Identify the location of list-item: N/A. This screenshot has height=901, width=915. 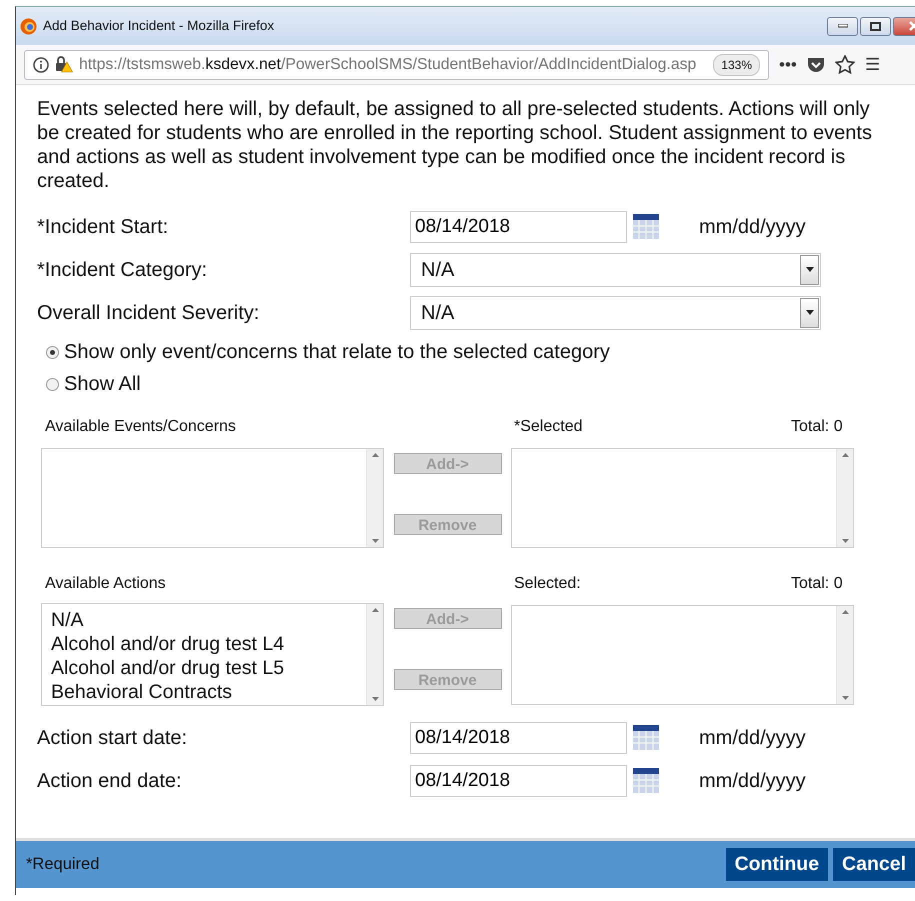
(208, 620).